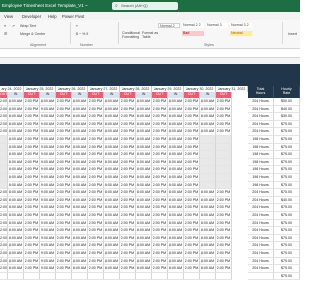 Image resolution: width=320 pixels, height=300 pixels. I want to click on style-normal-2: Normal 2, so click(169, 25).